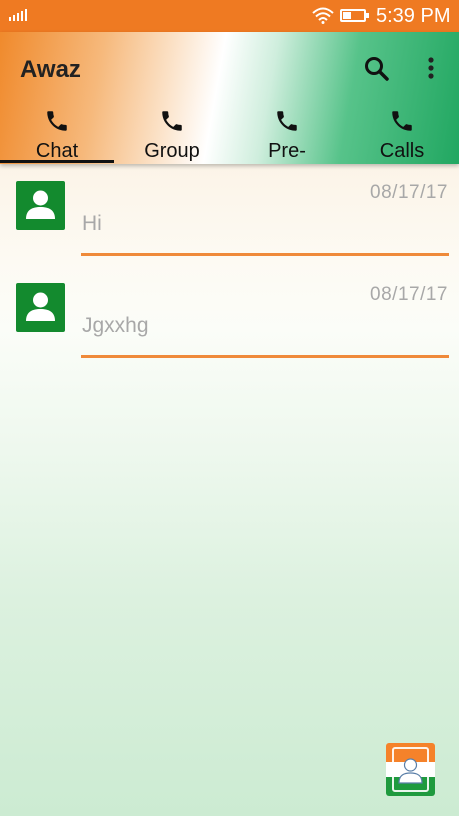  I want to click on more-vert-icon, so click(431, 68).